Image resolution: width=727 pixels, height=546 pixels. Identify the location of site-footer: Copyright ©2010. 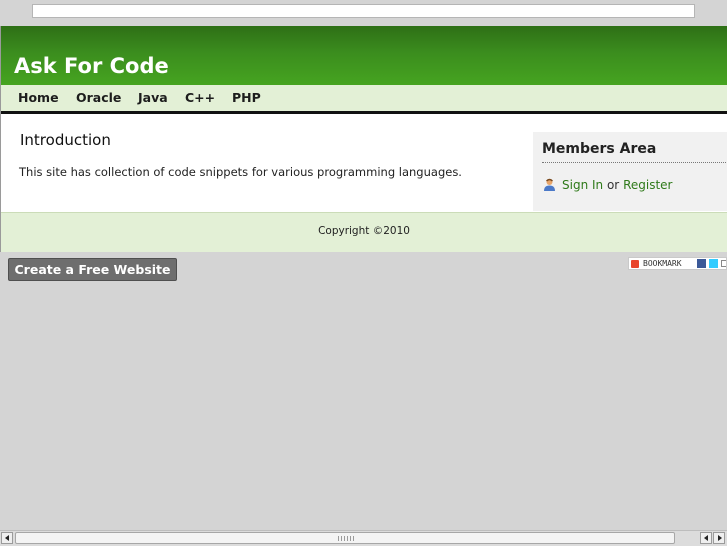
(364, 232).